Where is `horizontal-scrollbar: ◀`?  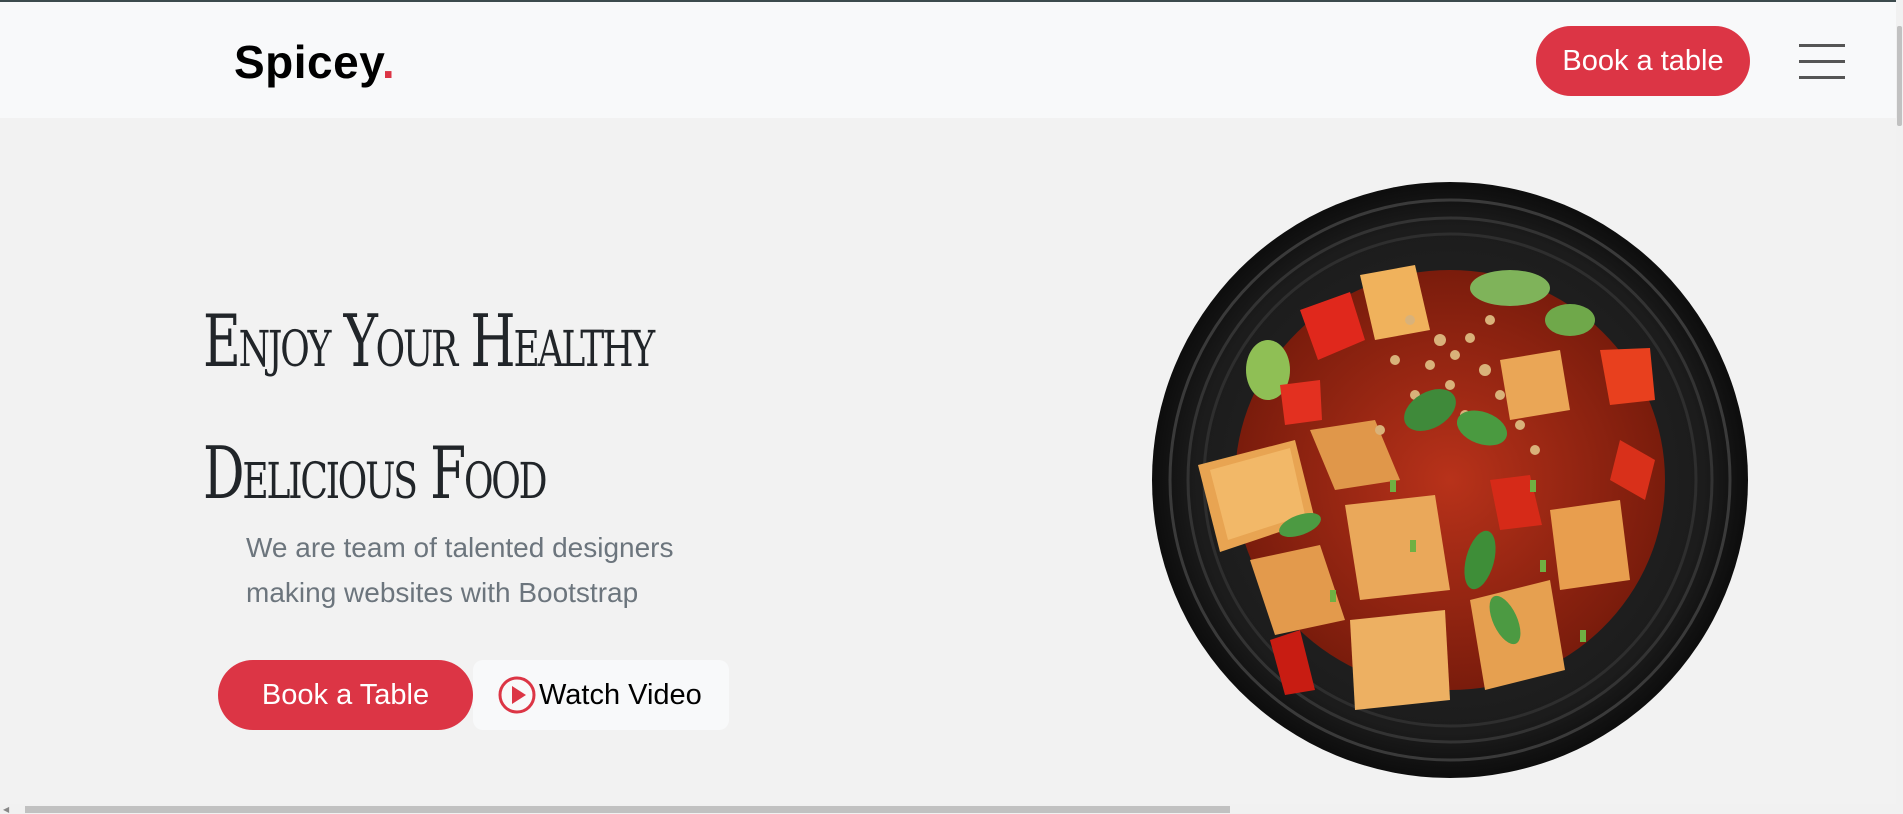 horizontal-scrollbar: ◀ is located at coordinates (948, 809).